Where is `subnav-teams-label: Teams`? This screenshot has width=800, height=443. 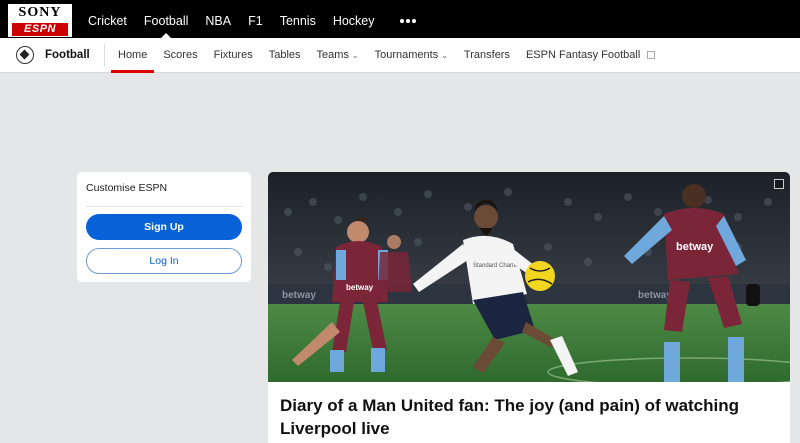 subnav-teams-label: Teams is located at coordinates (332, 55).